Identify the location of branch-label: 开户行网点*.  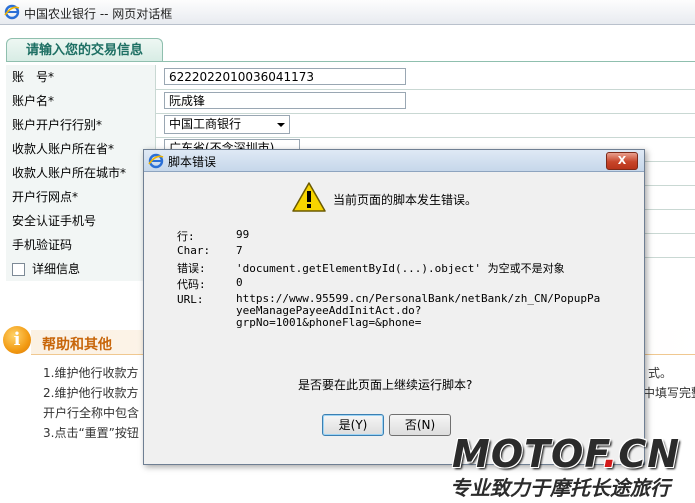
(81, 197).